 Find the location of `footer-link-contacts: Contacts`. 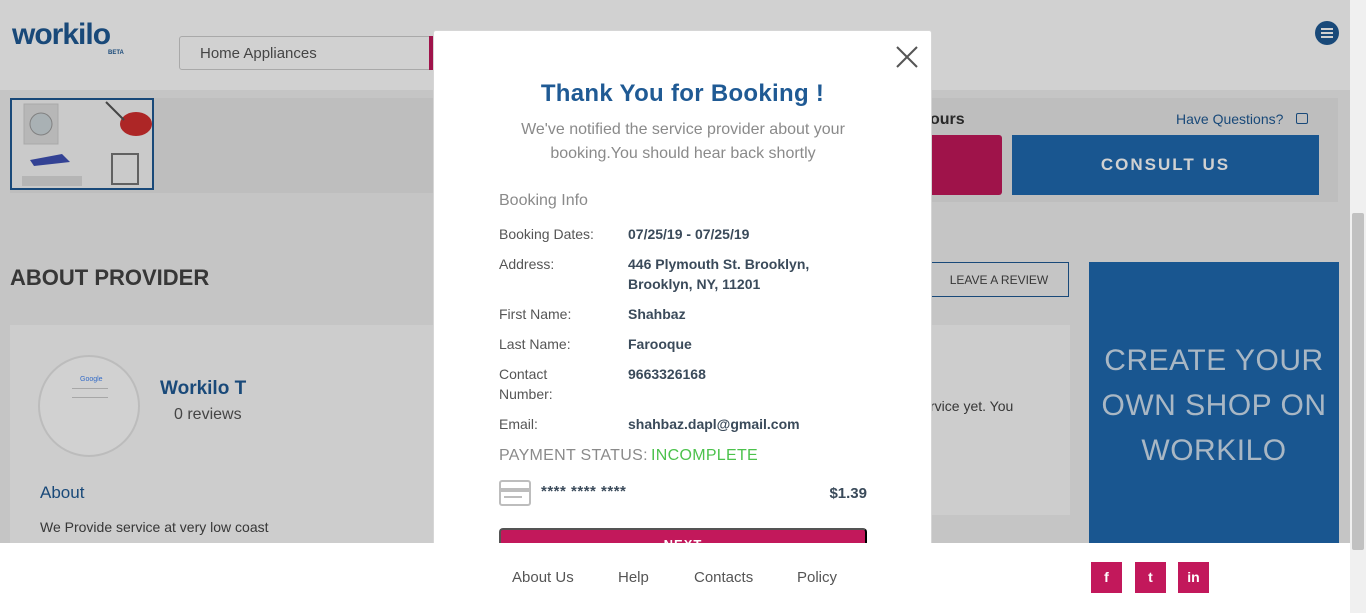

footer-link-contacts: Contacts is located at coordinates (723, 577).